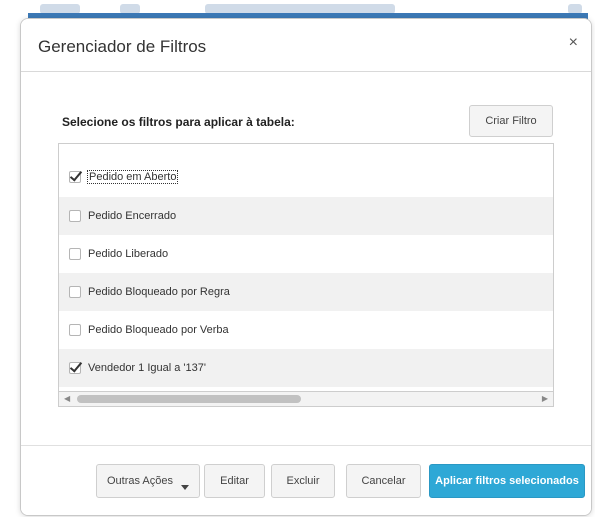 The image size is (595, 517). Describe the element at coordinates (306, 177) in the screenshot. I see `filter-row-pedido-em-aberto: Pedido em Aberto` at that location.